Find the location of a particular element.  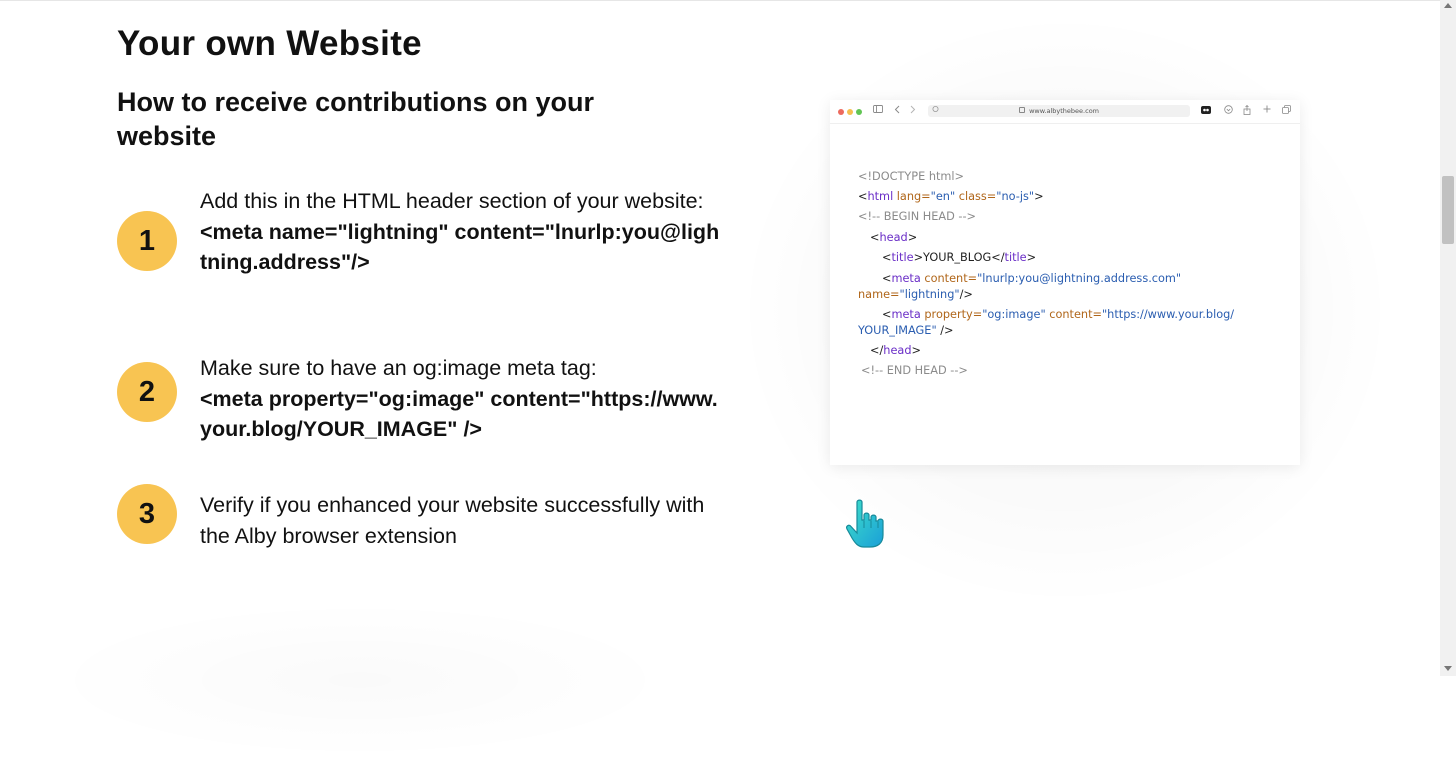

step-text: Make sure to have an og:image meta tag: is located at coordinates (398, 368).